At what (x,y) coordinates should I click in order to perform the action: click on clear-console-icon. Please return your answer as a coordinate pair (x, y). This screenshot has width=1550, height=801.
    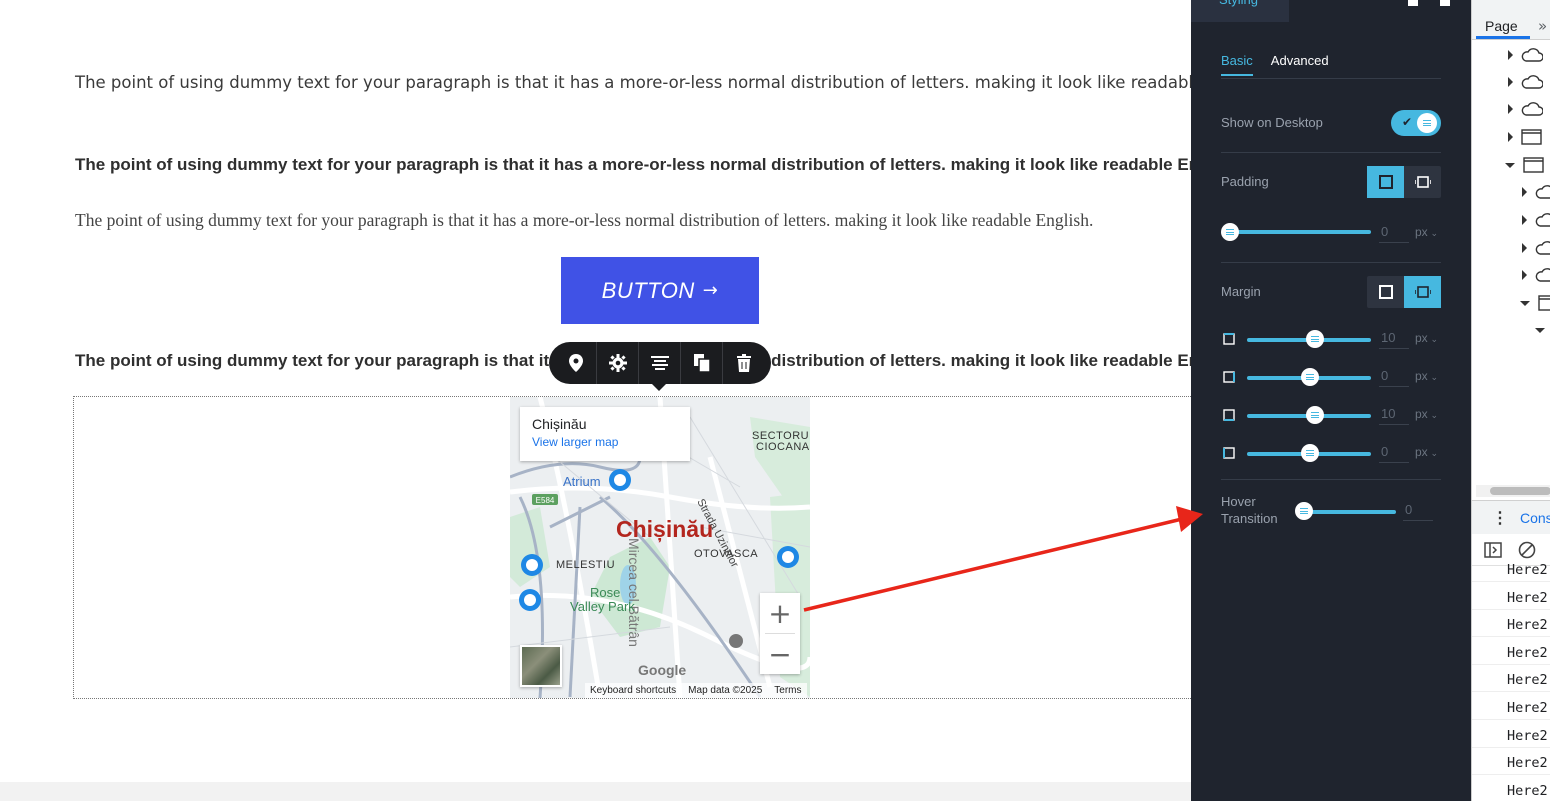
    Looking at the image, I should click on (1527, 550).